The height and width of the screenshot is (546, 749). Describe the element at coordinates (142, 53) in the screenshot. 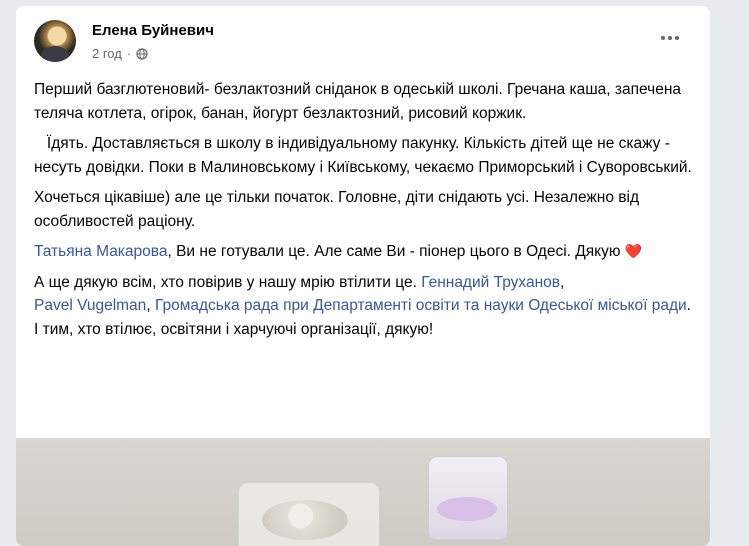

I see `globe-icon` at that location.